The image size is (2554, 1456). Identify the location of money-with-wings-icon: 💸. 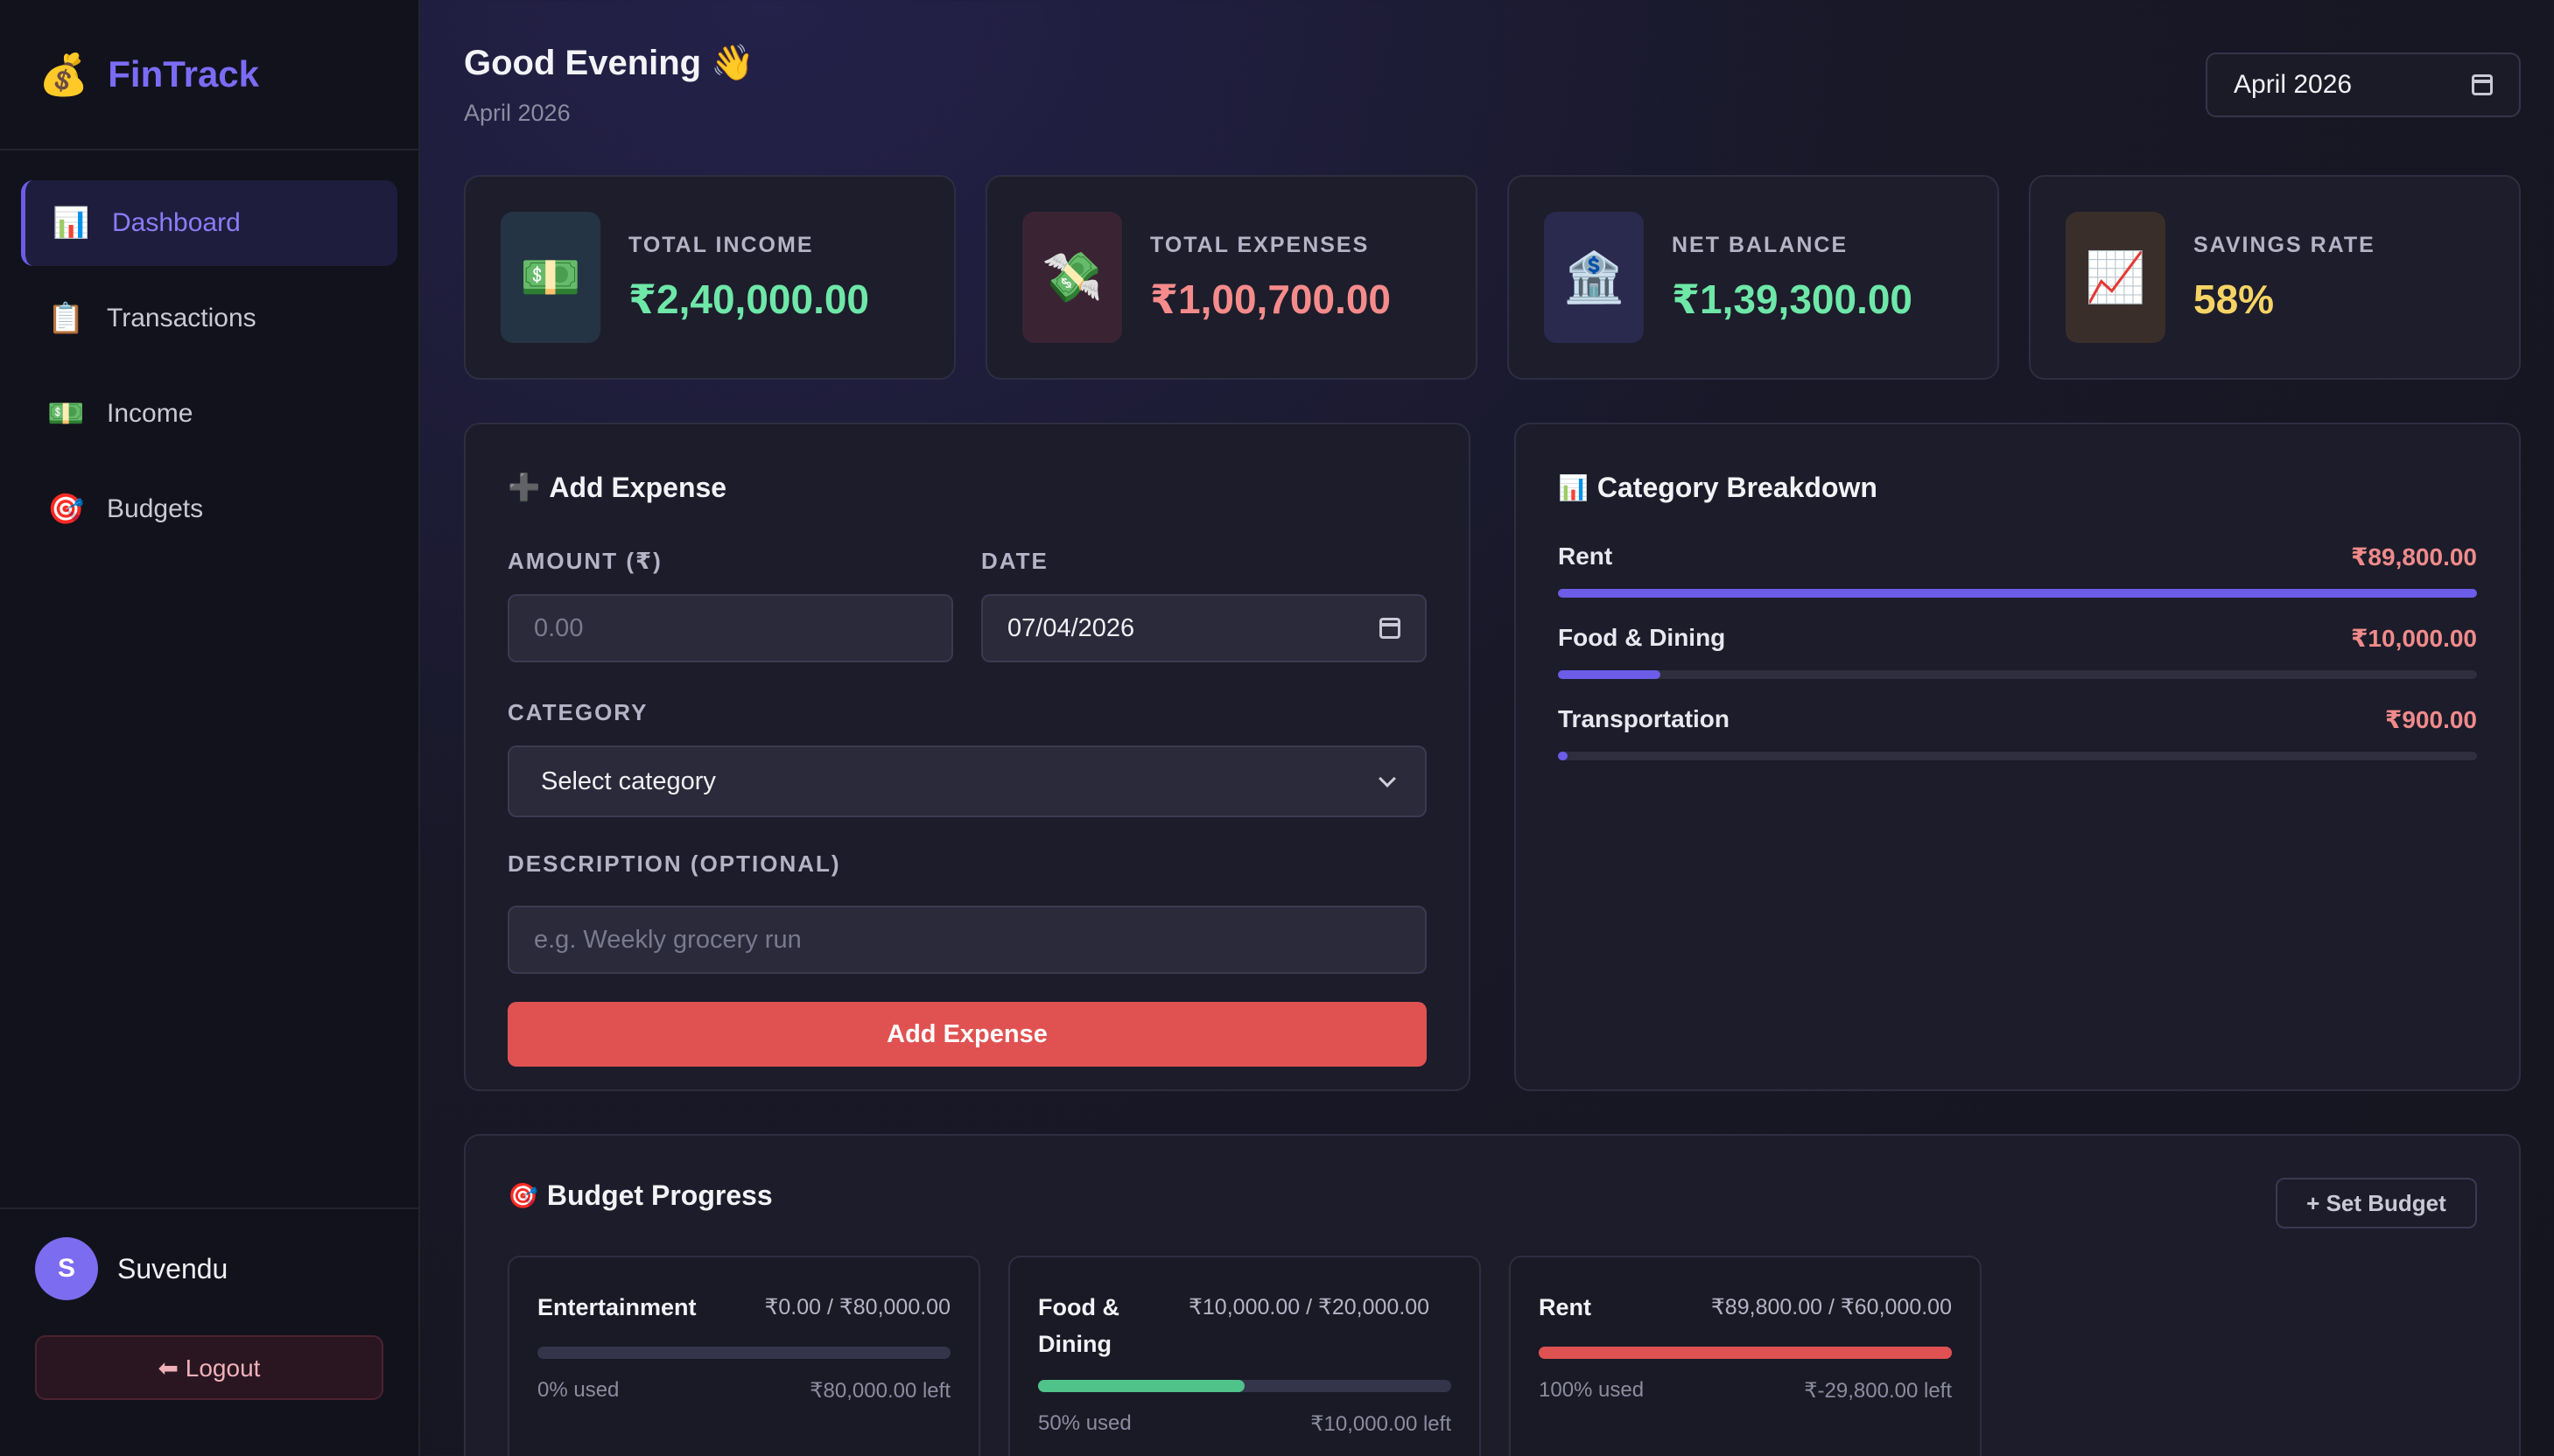
(1072, 277).